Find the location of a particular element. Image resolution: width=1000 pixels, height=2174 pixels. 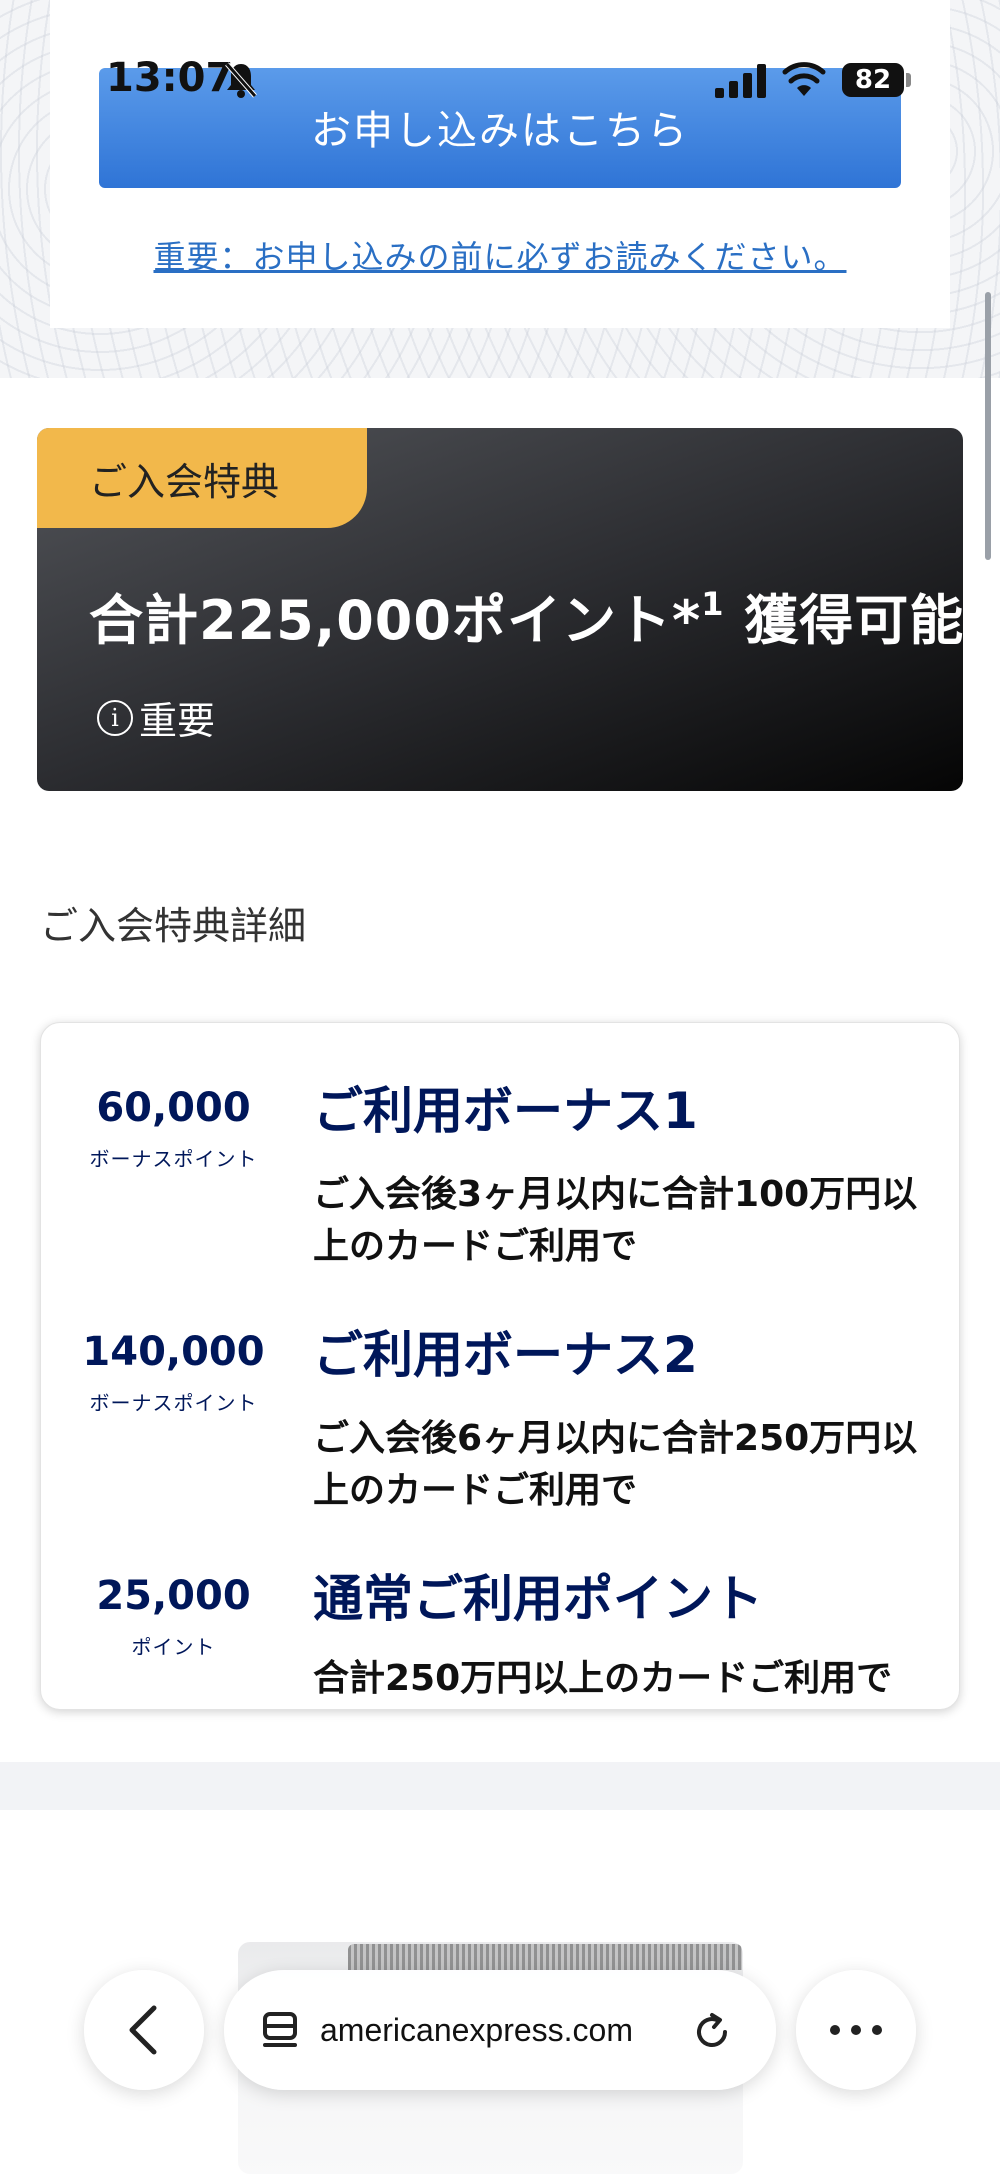

reload-icon is located at coordinates (712, 2032).